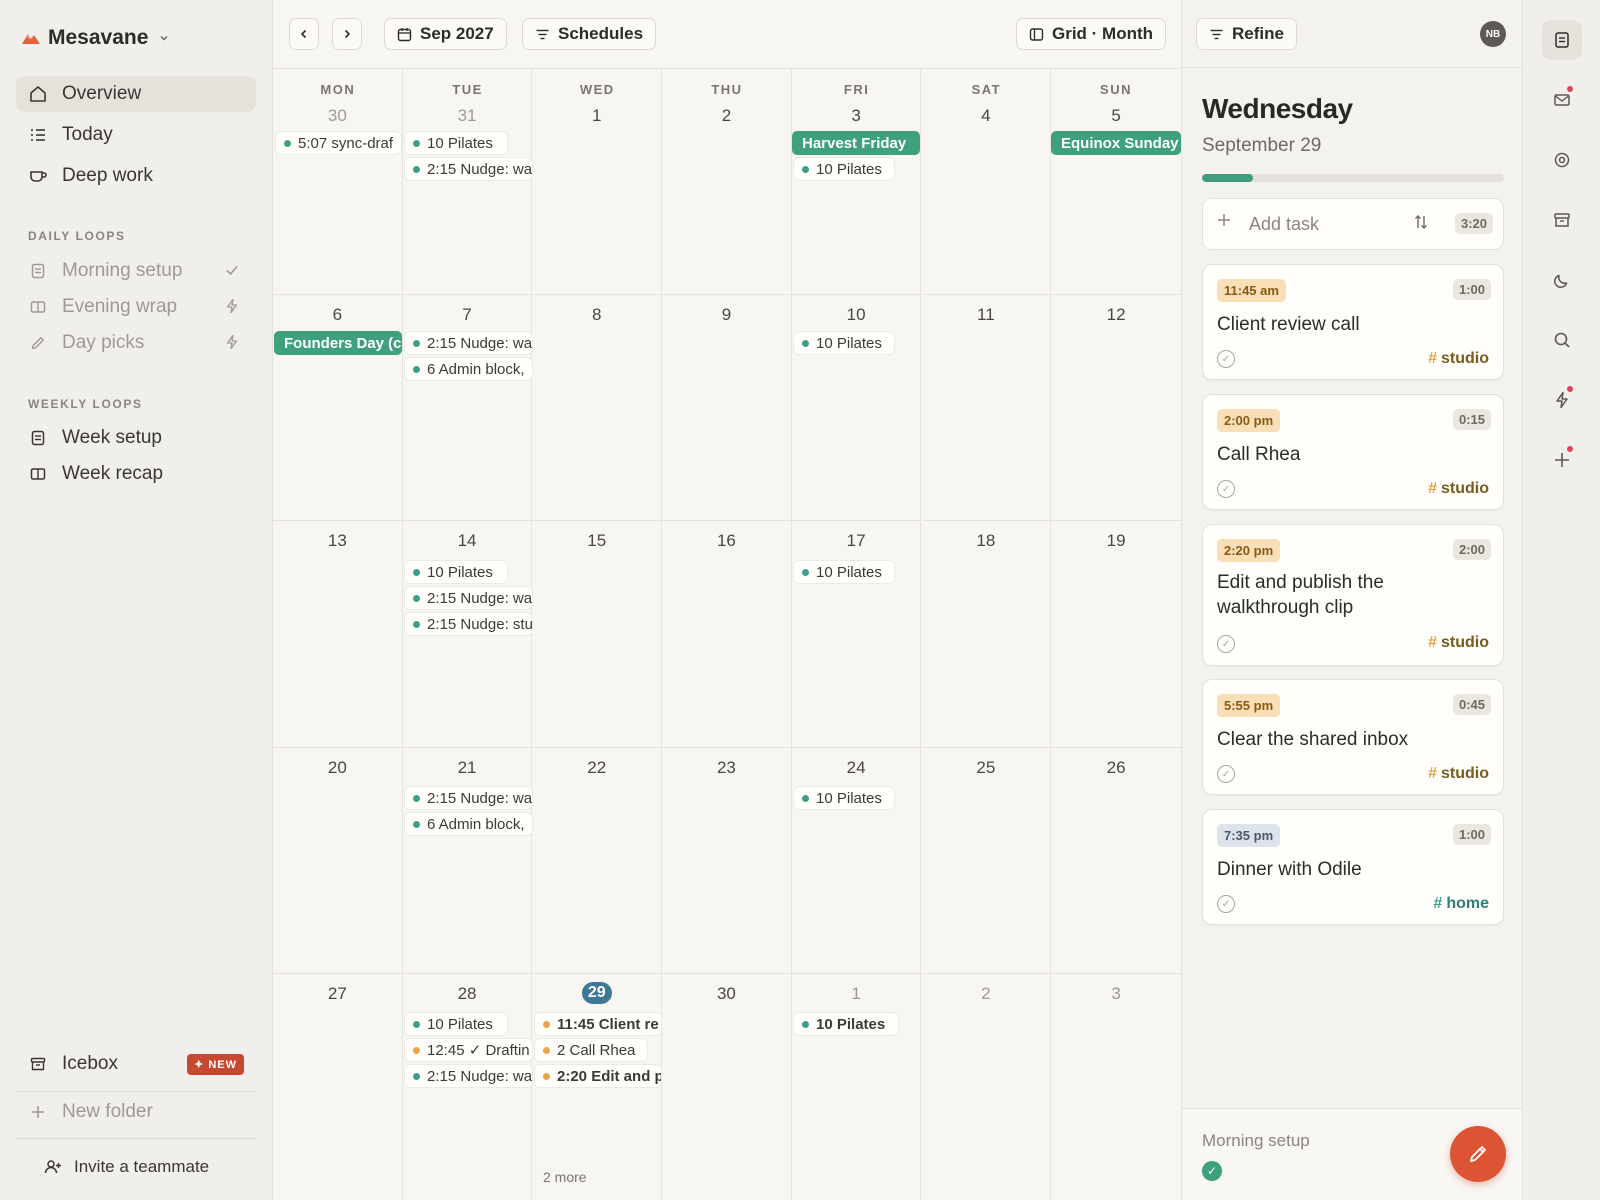 This screenshot has width=1600, height=1200. What do you see at coordinates (304, 34) in the screenshot?
I see `prev-month-button` at bounding box center [304, 34].